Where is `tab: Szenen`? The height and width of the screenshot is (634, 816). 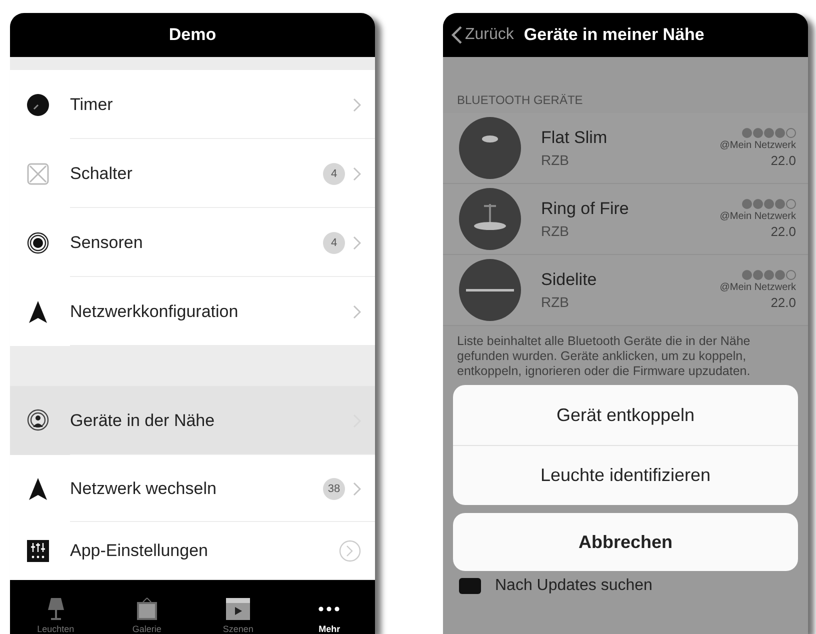
tab: Szenen is located at coordinates (238, 615).